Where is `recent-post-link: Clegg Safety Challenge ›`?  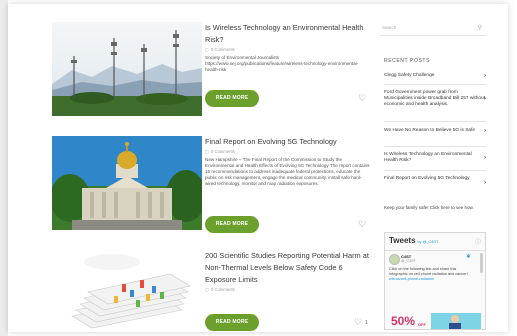
recent-post-link: Clegg Safety Challenge › is located at coordinates (435, 76).